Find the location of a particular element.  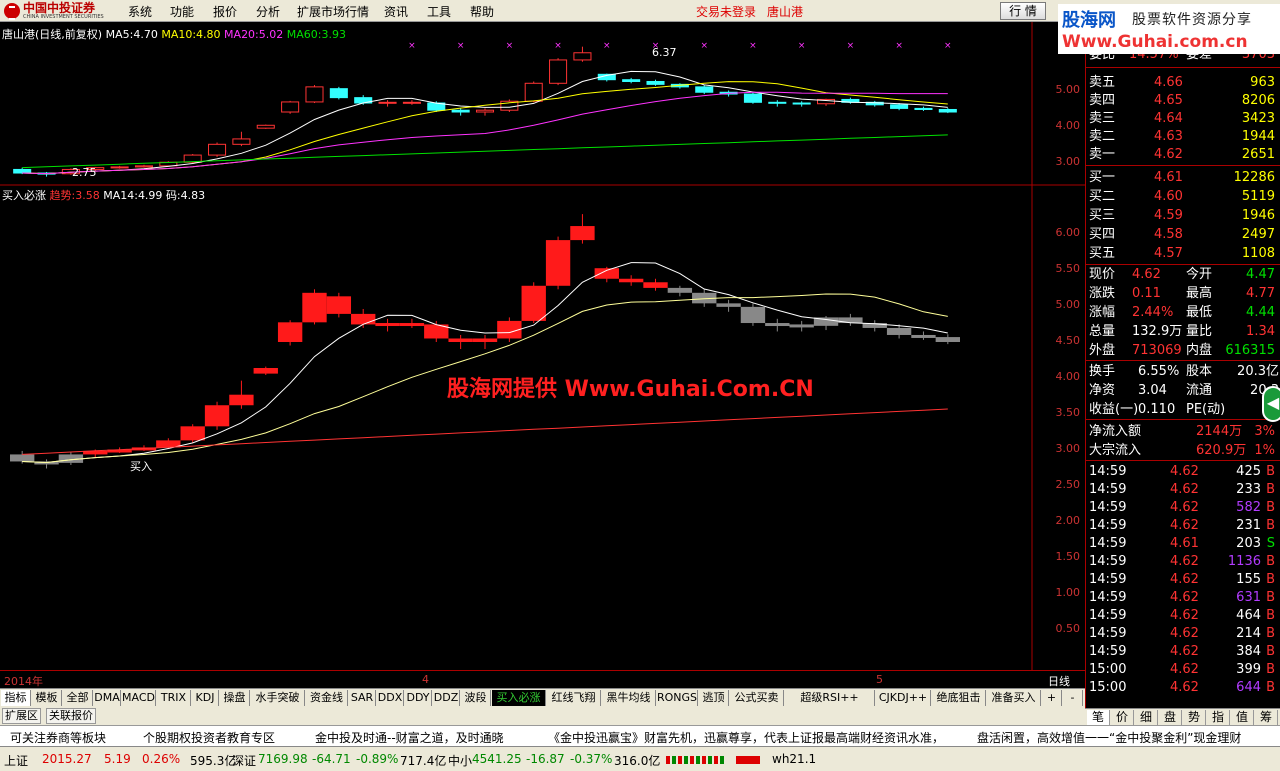

tick-row: 14:59 4.62 582 B is located at coordinates (1183, 507).